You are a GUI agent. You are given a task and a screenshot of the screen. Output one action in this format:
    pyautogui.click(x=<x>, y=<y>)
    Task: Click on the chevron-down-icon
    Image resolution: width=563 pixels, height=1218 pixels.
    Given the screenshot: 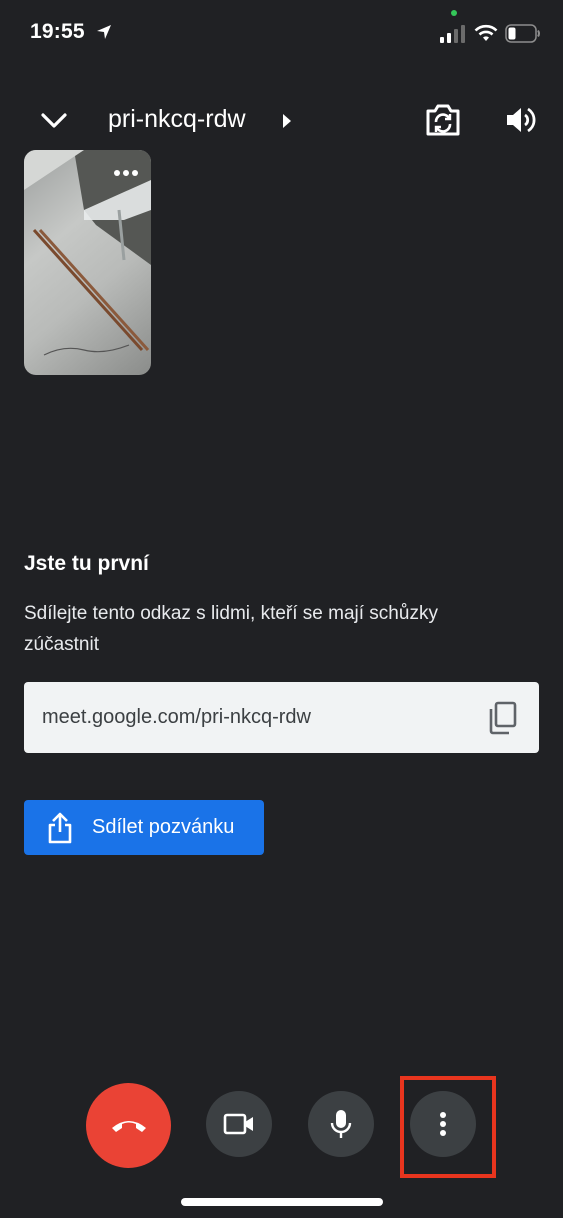 What is the action you would take?
    pyautogui.click(x=54, y=120)
    